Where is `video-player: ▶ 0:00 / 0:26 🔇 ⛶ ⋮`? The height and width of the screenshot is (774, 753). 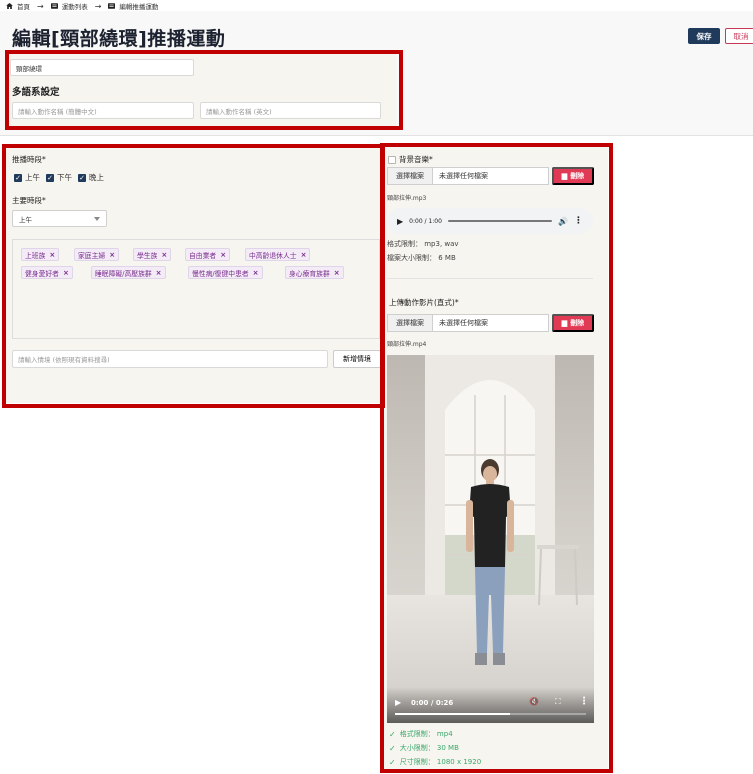
video-player: ▶ 0:00 / 0:26 🔇 ⛶ ⋮ is located at coordinates (490, 539).